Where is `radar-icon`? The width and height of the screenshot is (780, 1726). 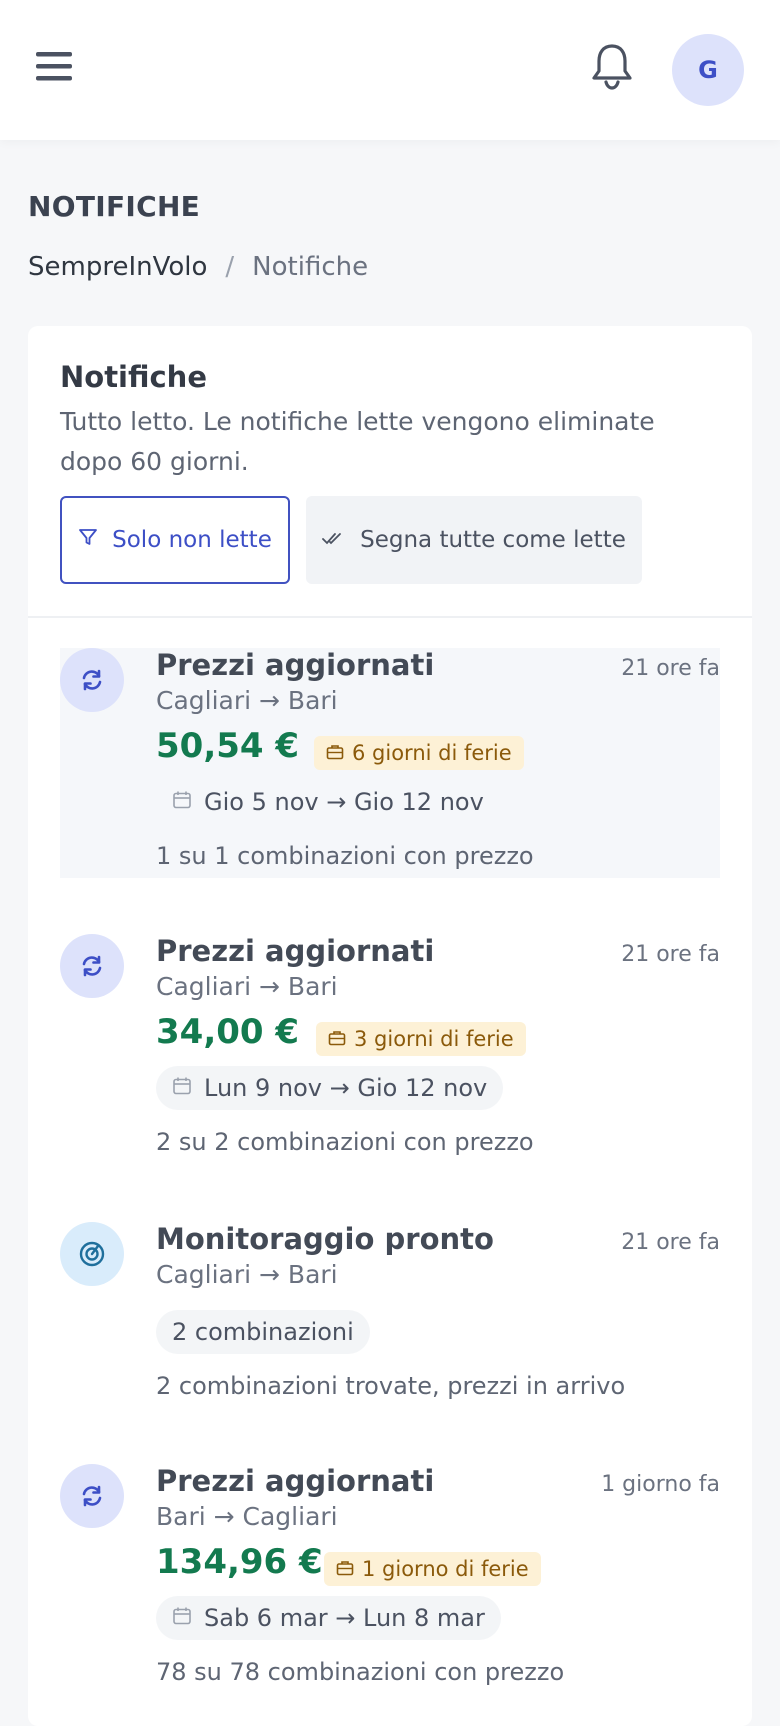 radar-icon is located at coordinates (92, 1254).